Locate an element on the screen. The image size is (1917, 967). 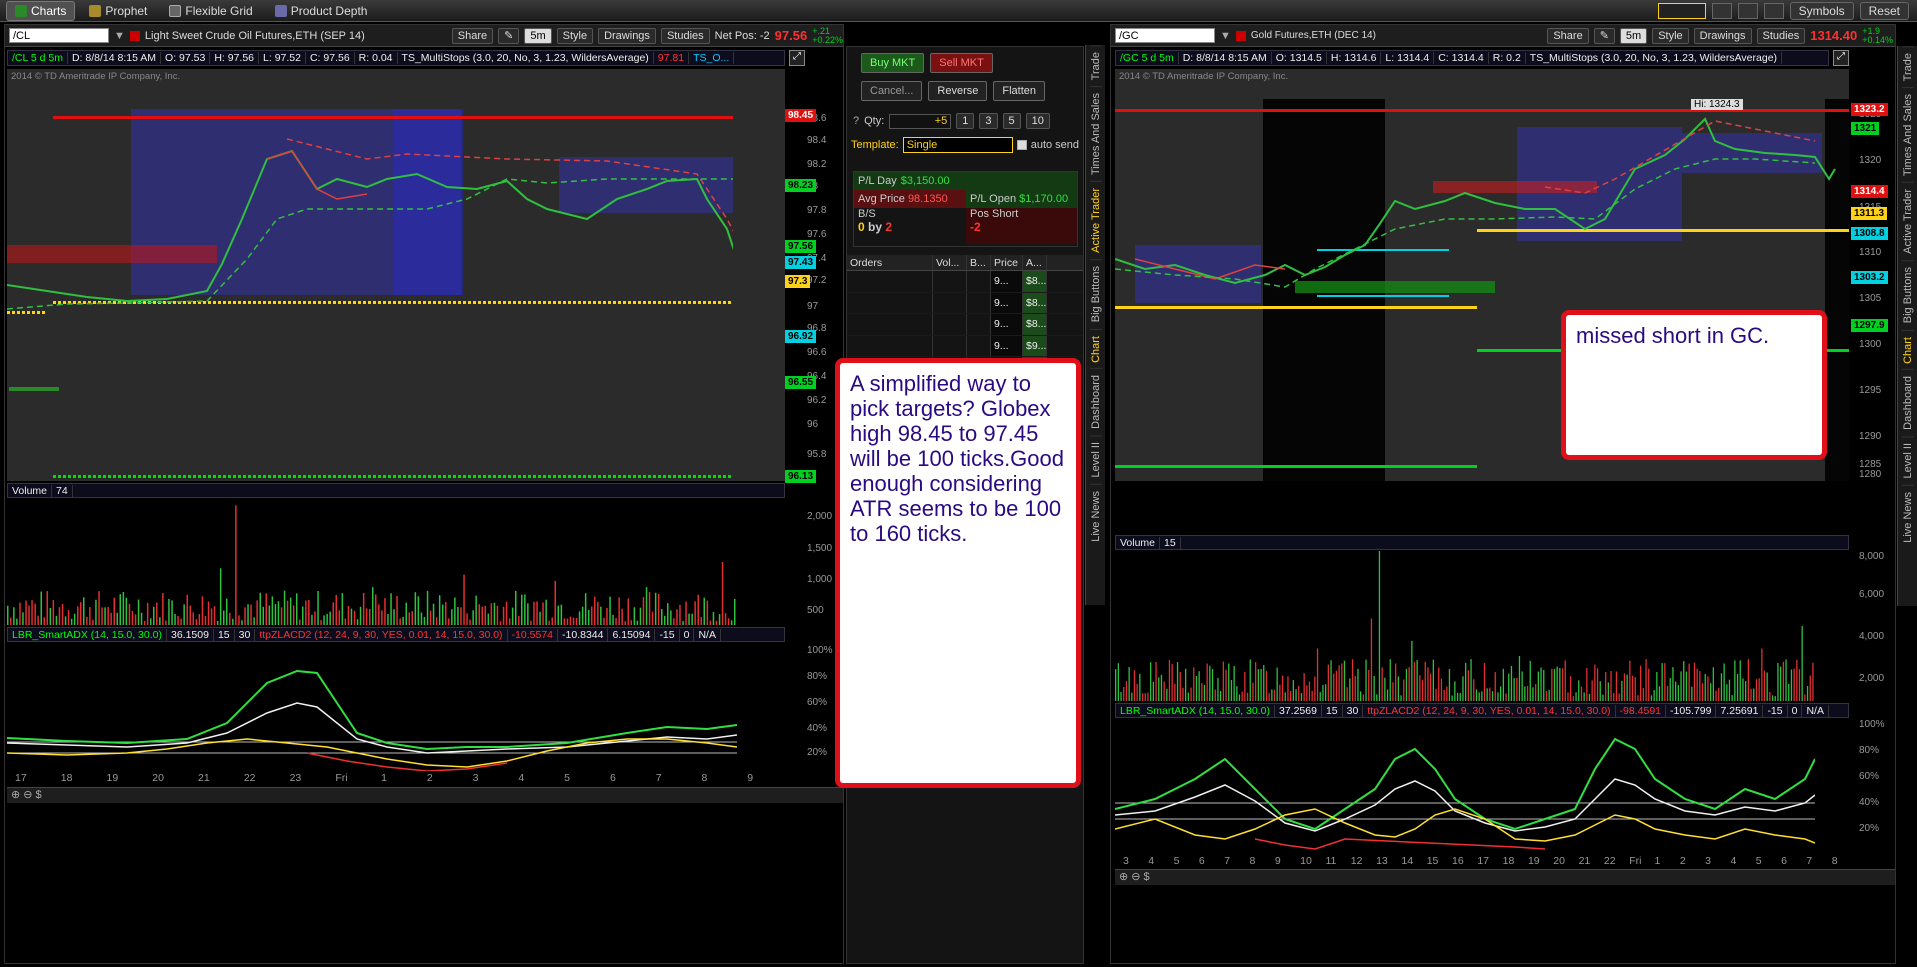
right-expand-icon: ⤢ is located at coordinates (1841, 58).